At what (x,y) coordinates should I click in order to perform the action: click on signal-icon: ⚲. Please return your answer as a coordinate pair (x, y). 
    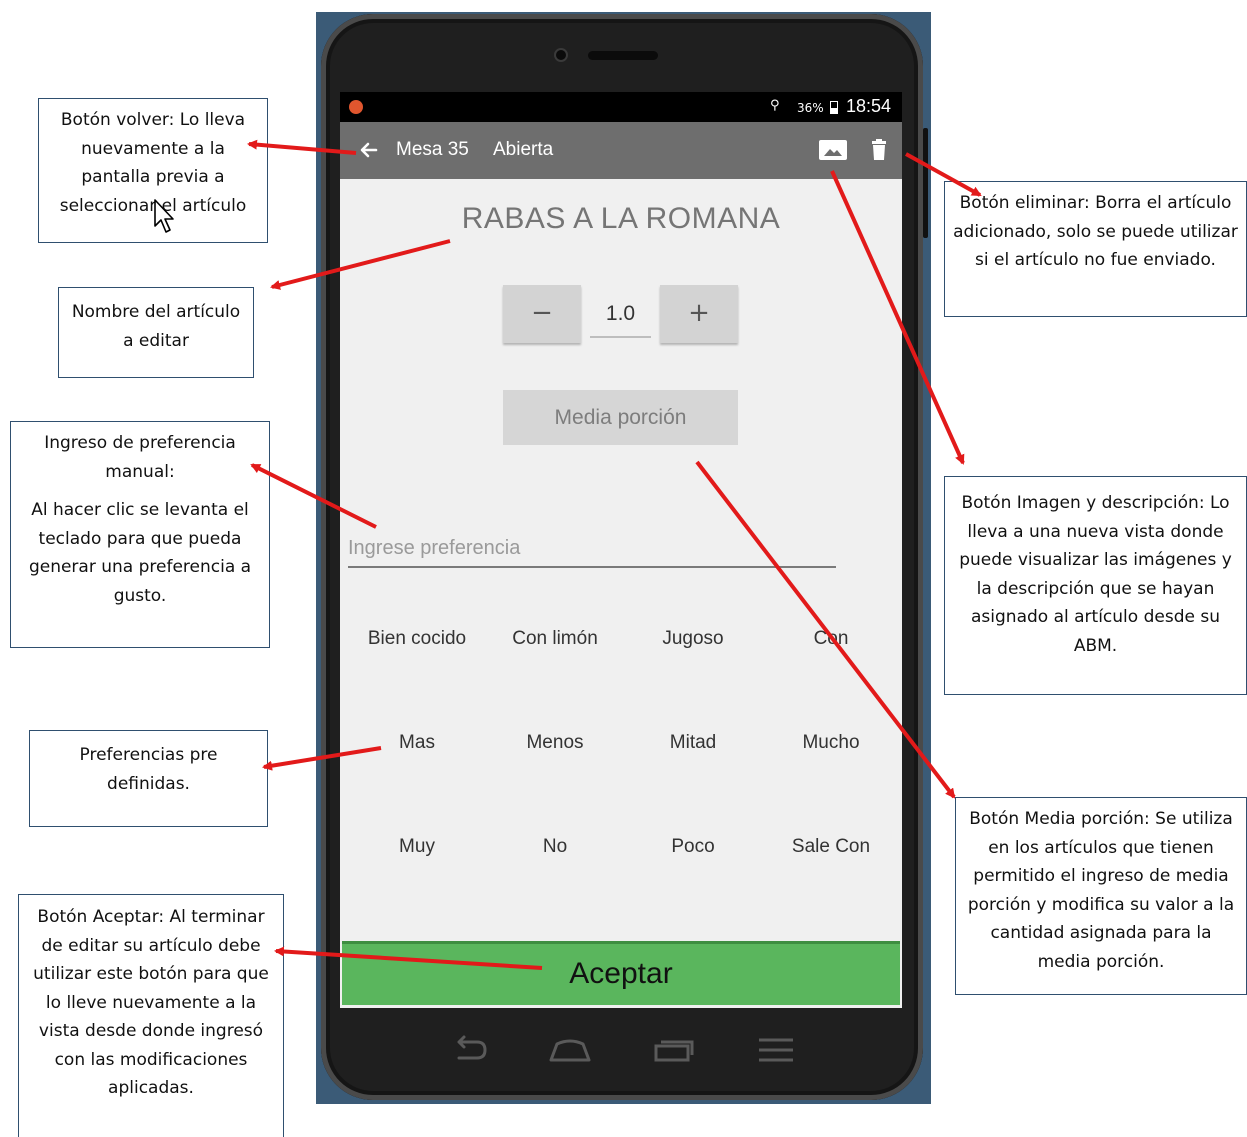
    Looking at the image, I should click on (775, 105).